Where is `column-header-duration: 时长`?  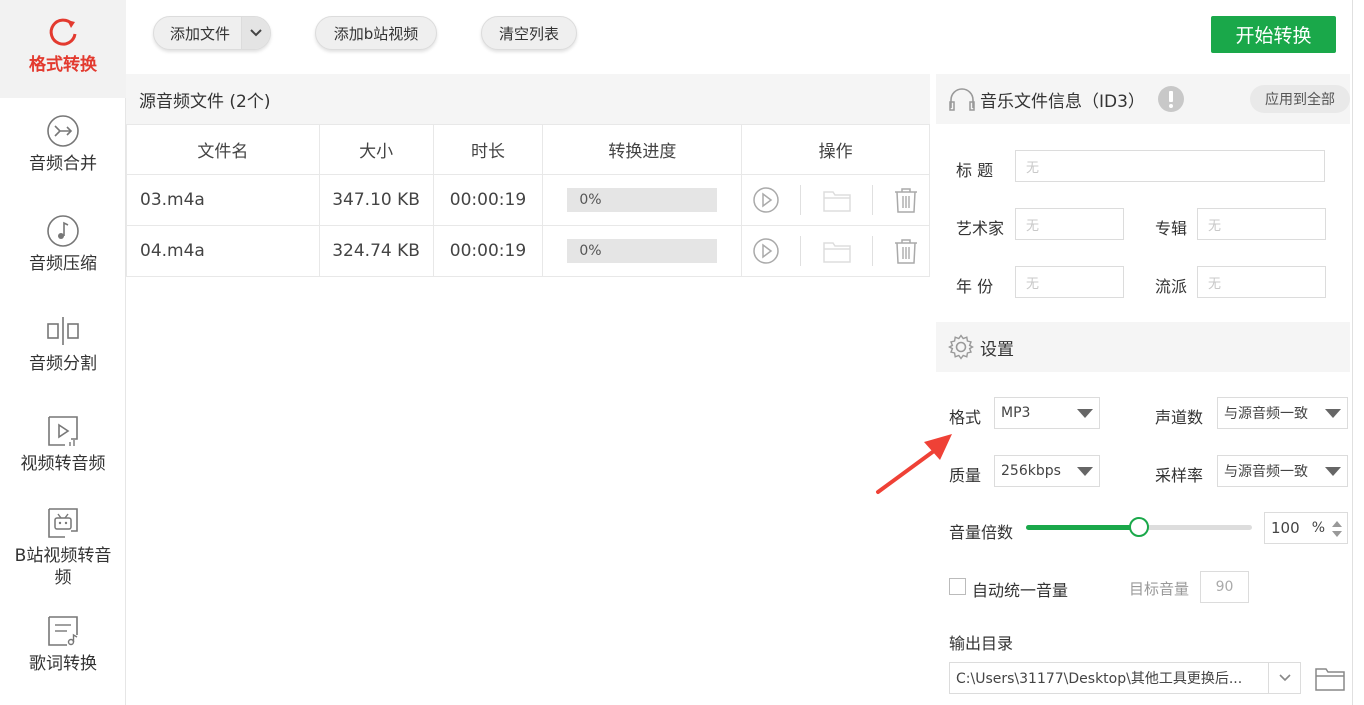 column-header-duration: 时长 is located at coordinates (488, 149).